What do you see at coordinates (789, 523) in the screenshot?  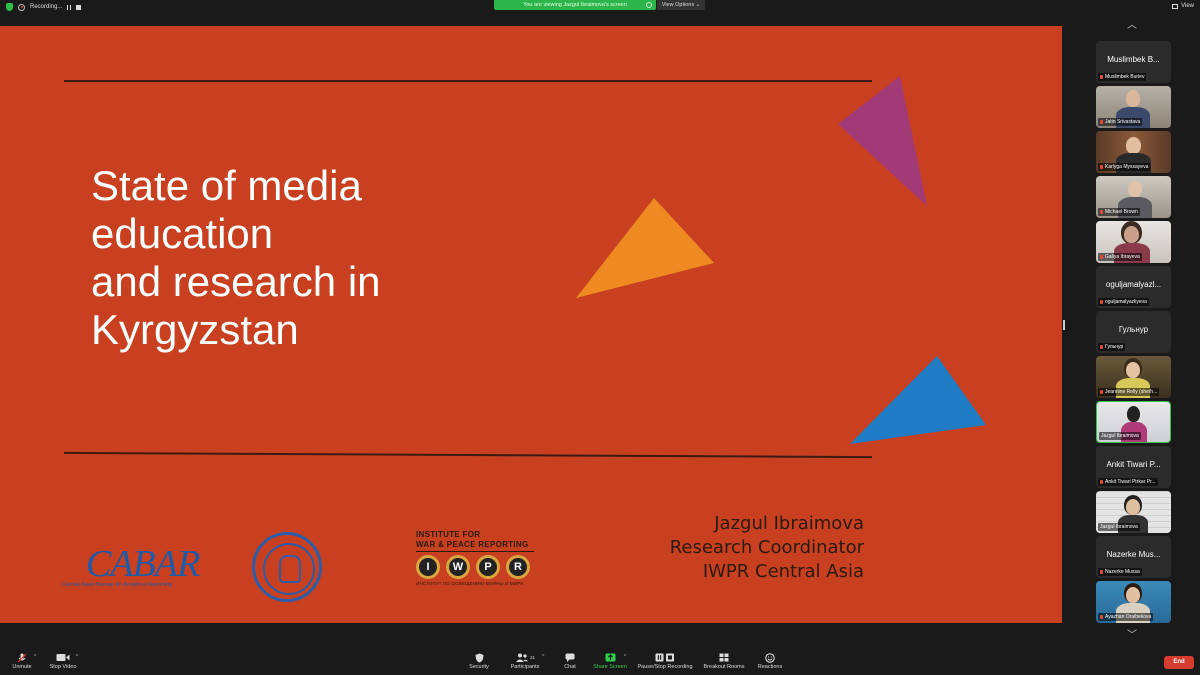 I see `presenter-name: Jazgul Ibraimova` at bounding box center [789, 523].